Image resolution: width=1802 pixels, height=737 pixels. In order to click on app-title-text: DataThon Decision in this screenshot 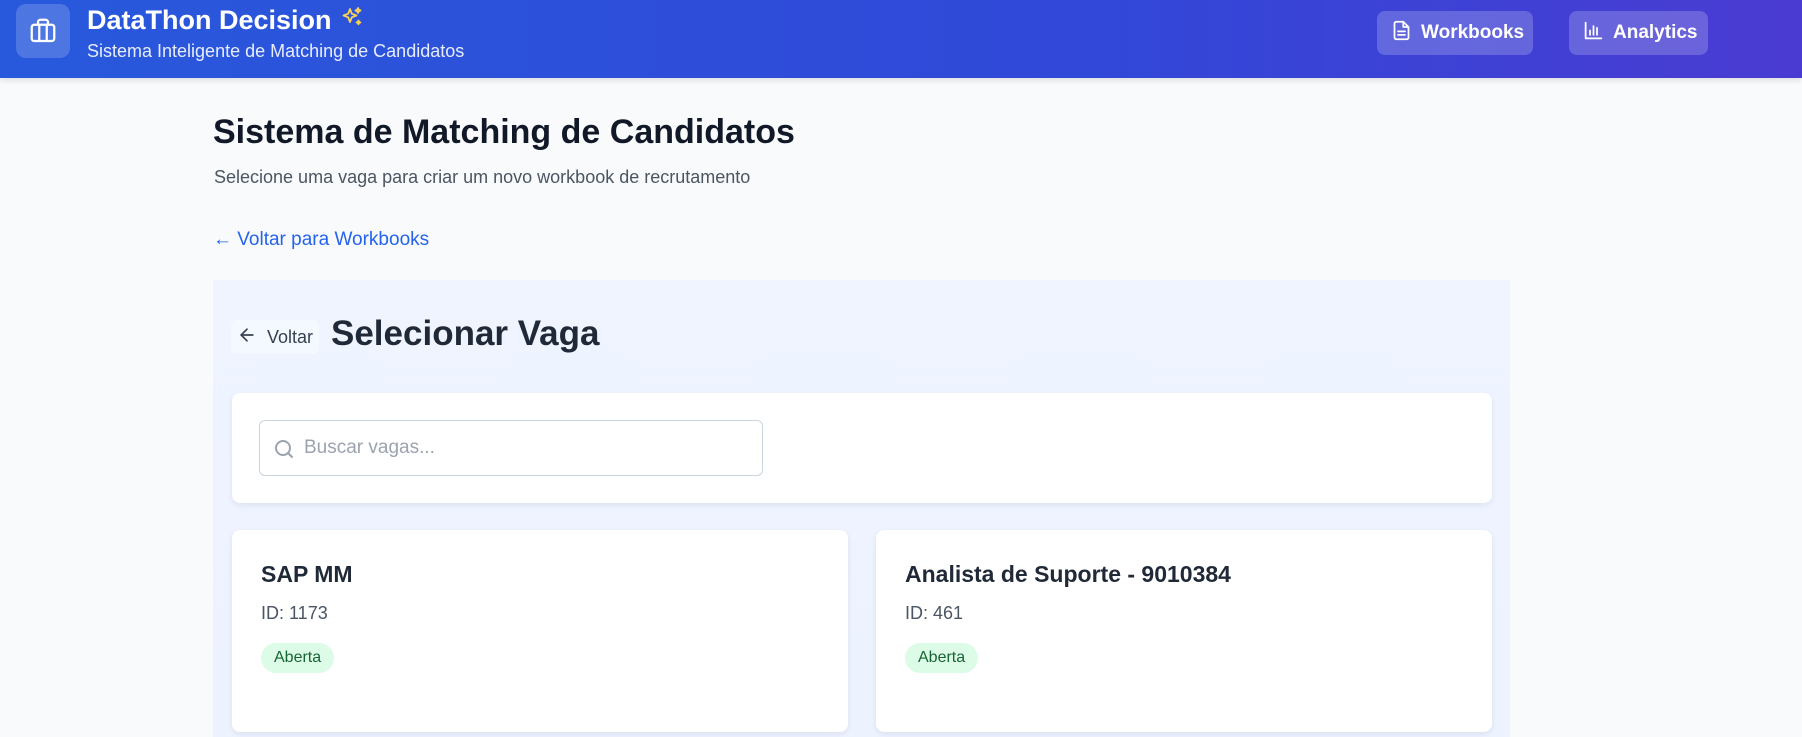, I will do `click(209, 20)`.